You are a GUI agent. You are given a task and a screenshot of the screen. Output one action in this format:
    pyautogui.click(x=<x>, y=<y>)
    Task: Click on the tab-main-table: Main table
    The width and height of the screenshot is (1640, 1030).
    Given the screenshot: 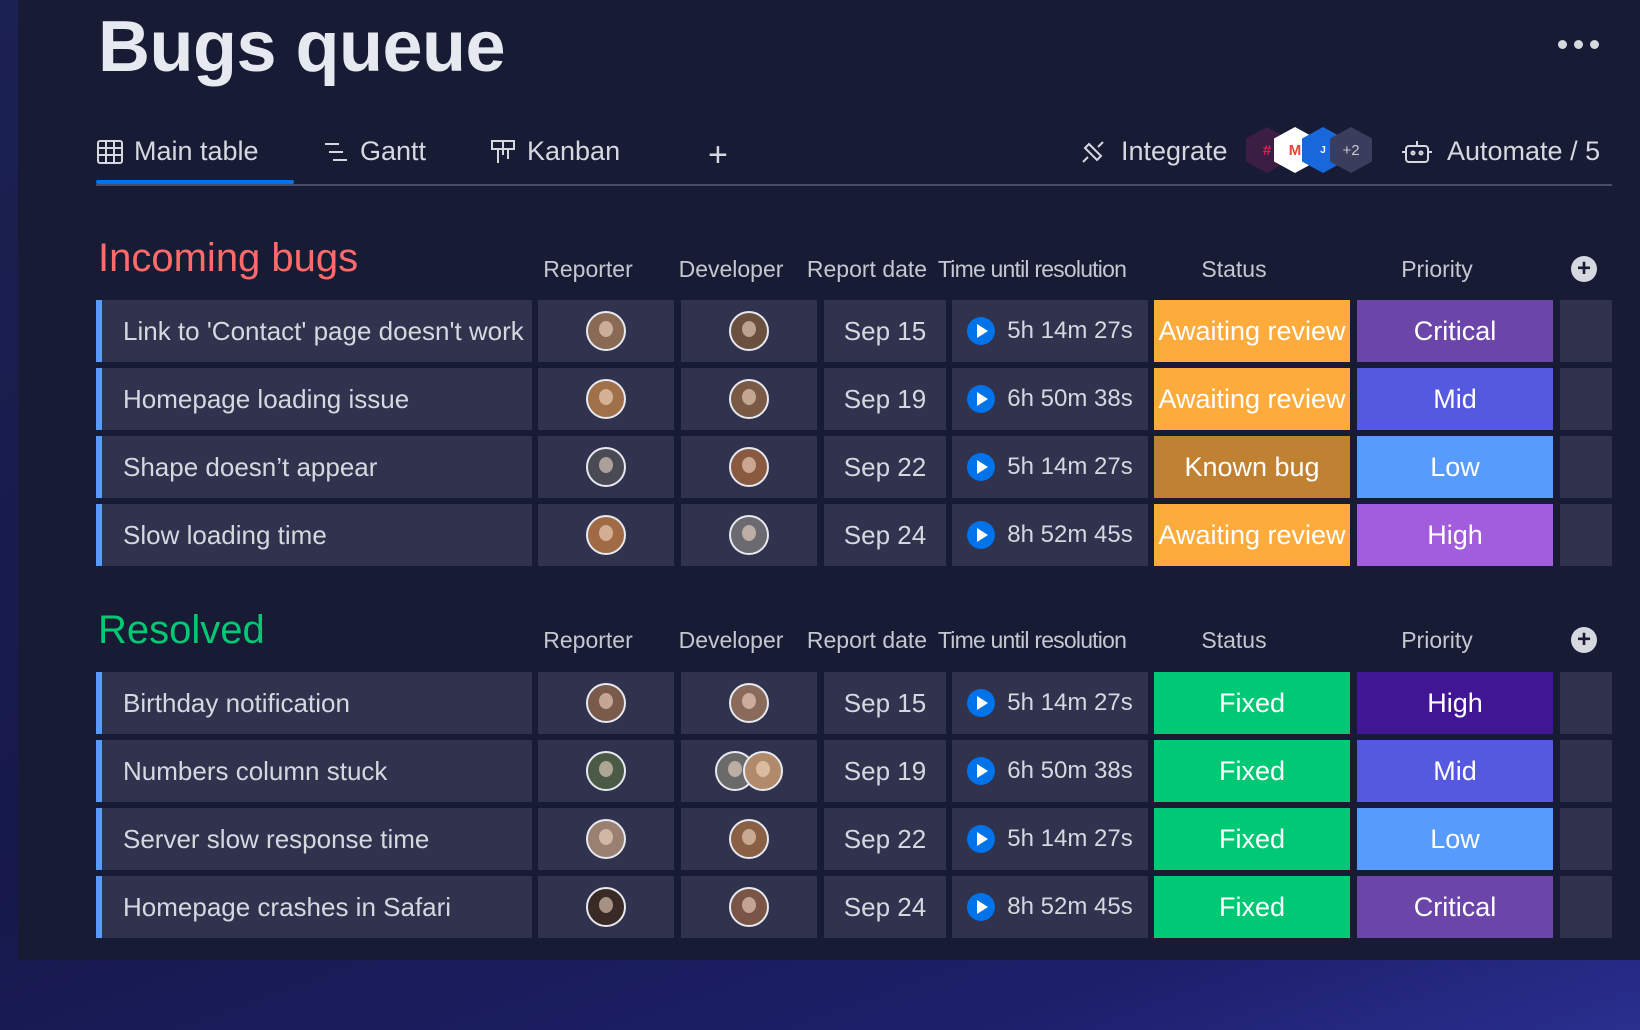 What is the action you would take?
    pyautogui.click(x=177, y=151)
    